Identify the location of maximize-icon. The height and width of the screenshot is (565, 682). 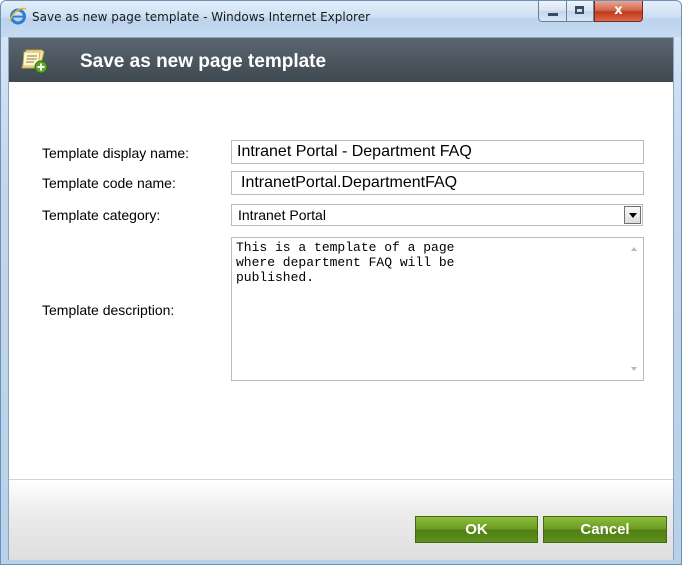
(579, 10).